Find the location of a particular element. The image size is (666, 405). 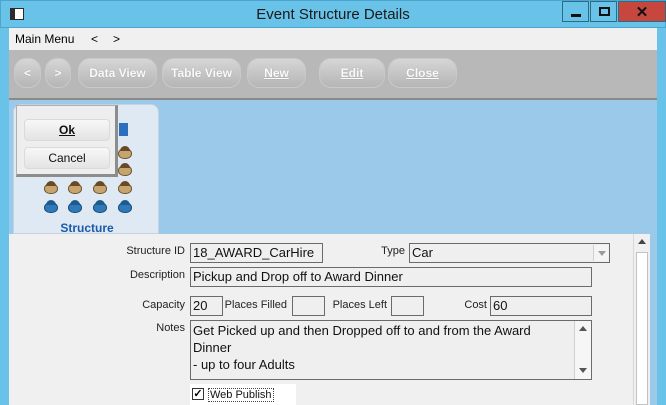

minimize-icon is located at coordinates (576, 15).